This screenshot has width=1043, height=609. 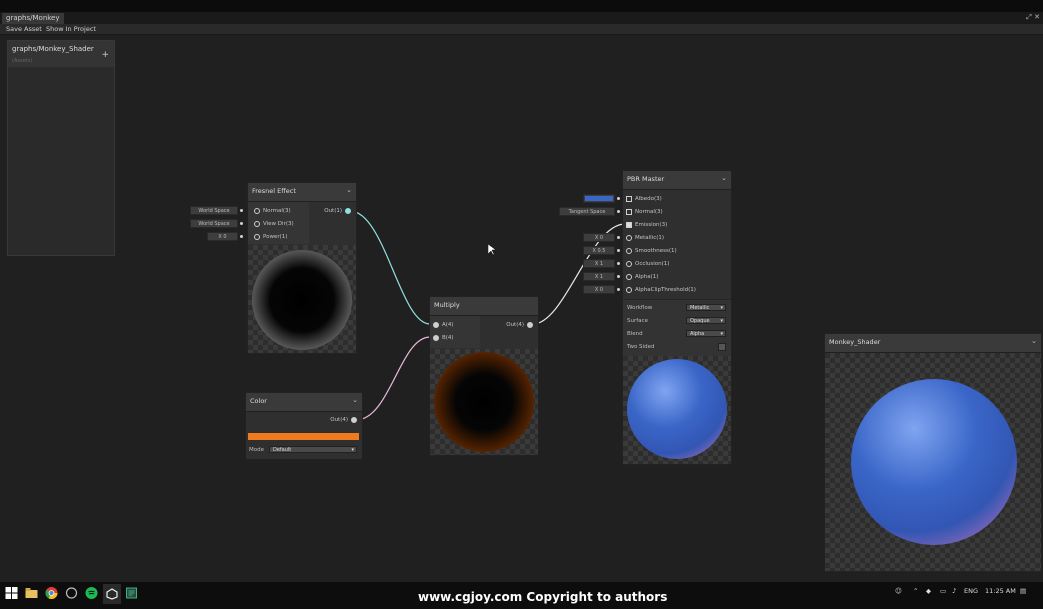 I want to click on preview-title: Monkey_Shader, so click(x=855, y=342).